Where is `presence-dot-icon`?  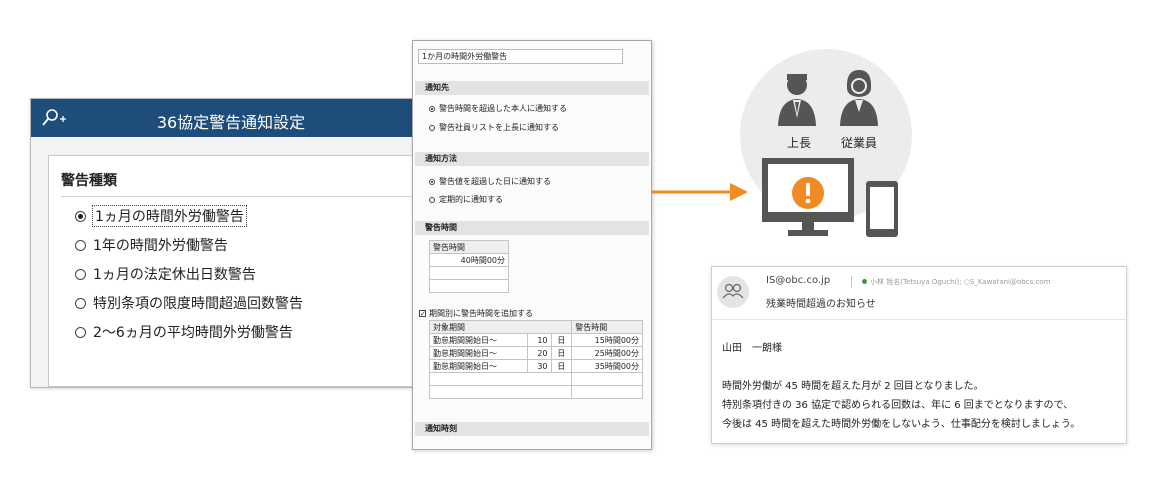 presence-dot-icon is located at coordinates (864, 281).